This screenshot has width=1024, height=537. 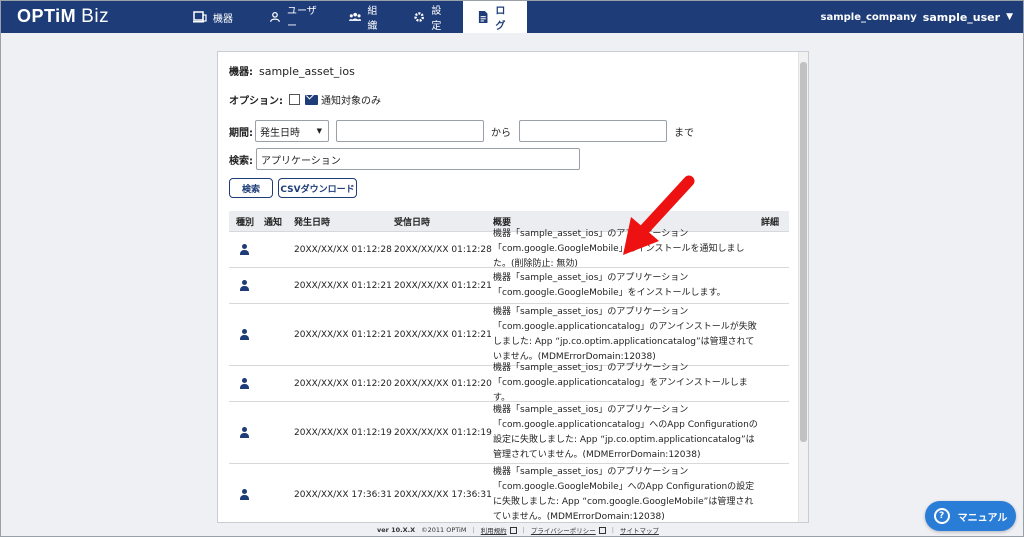 I want to click on gear-icon, so click(x=419, y=17).